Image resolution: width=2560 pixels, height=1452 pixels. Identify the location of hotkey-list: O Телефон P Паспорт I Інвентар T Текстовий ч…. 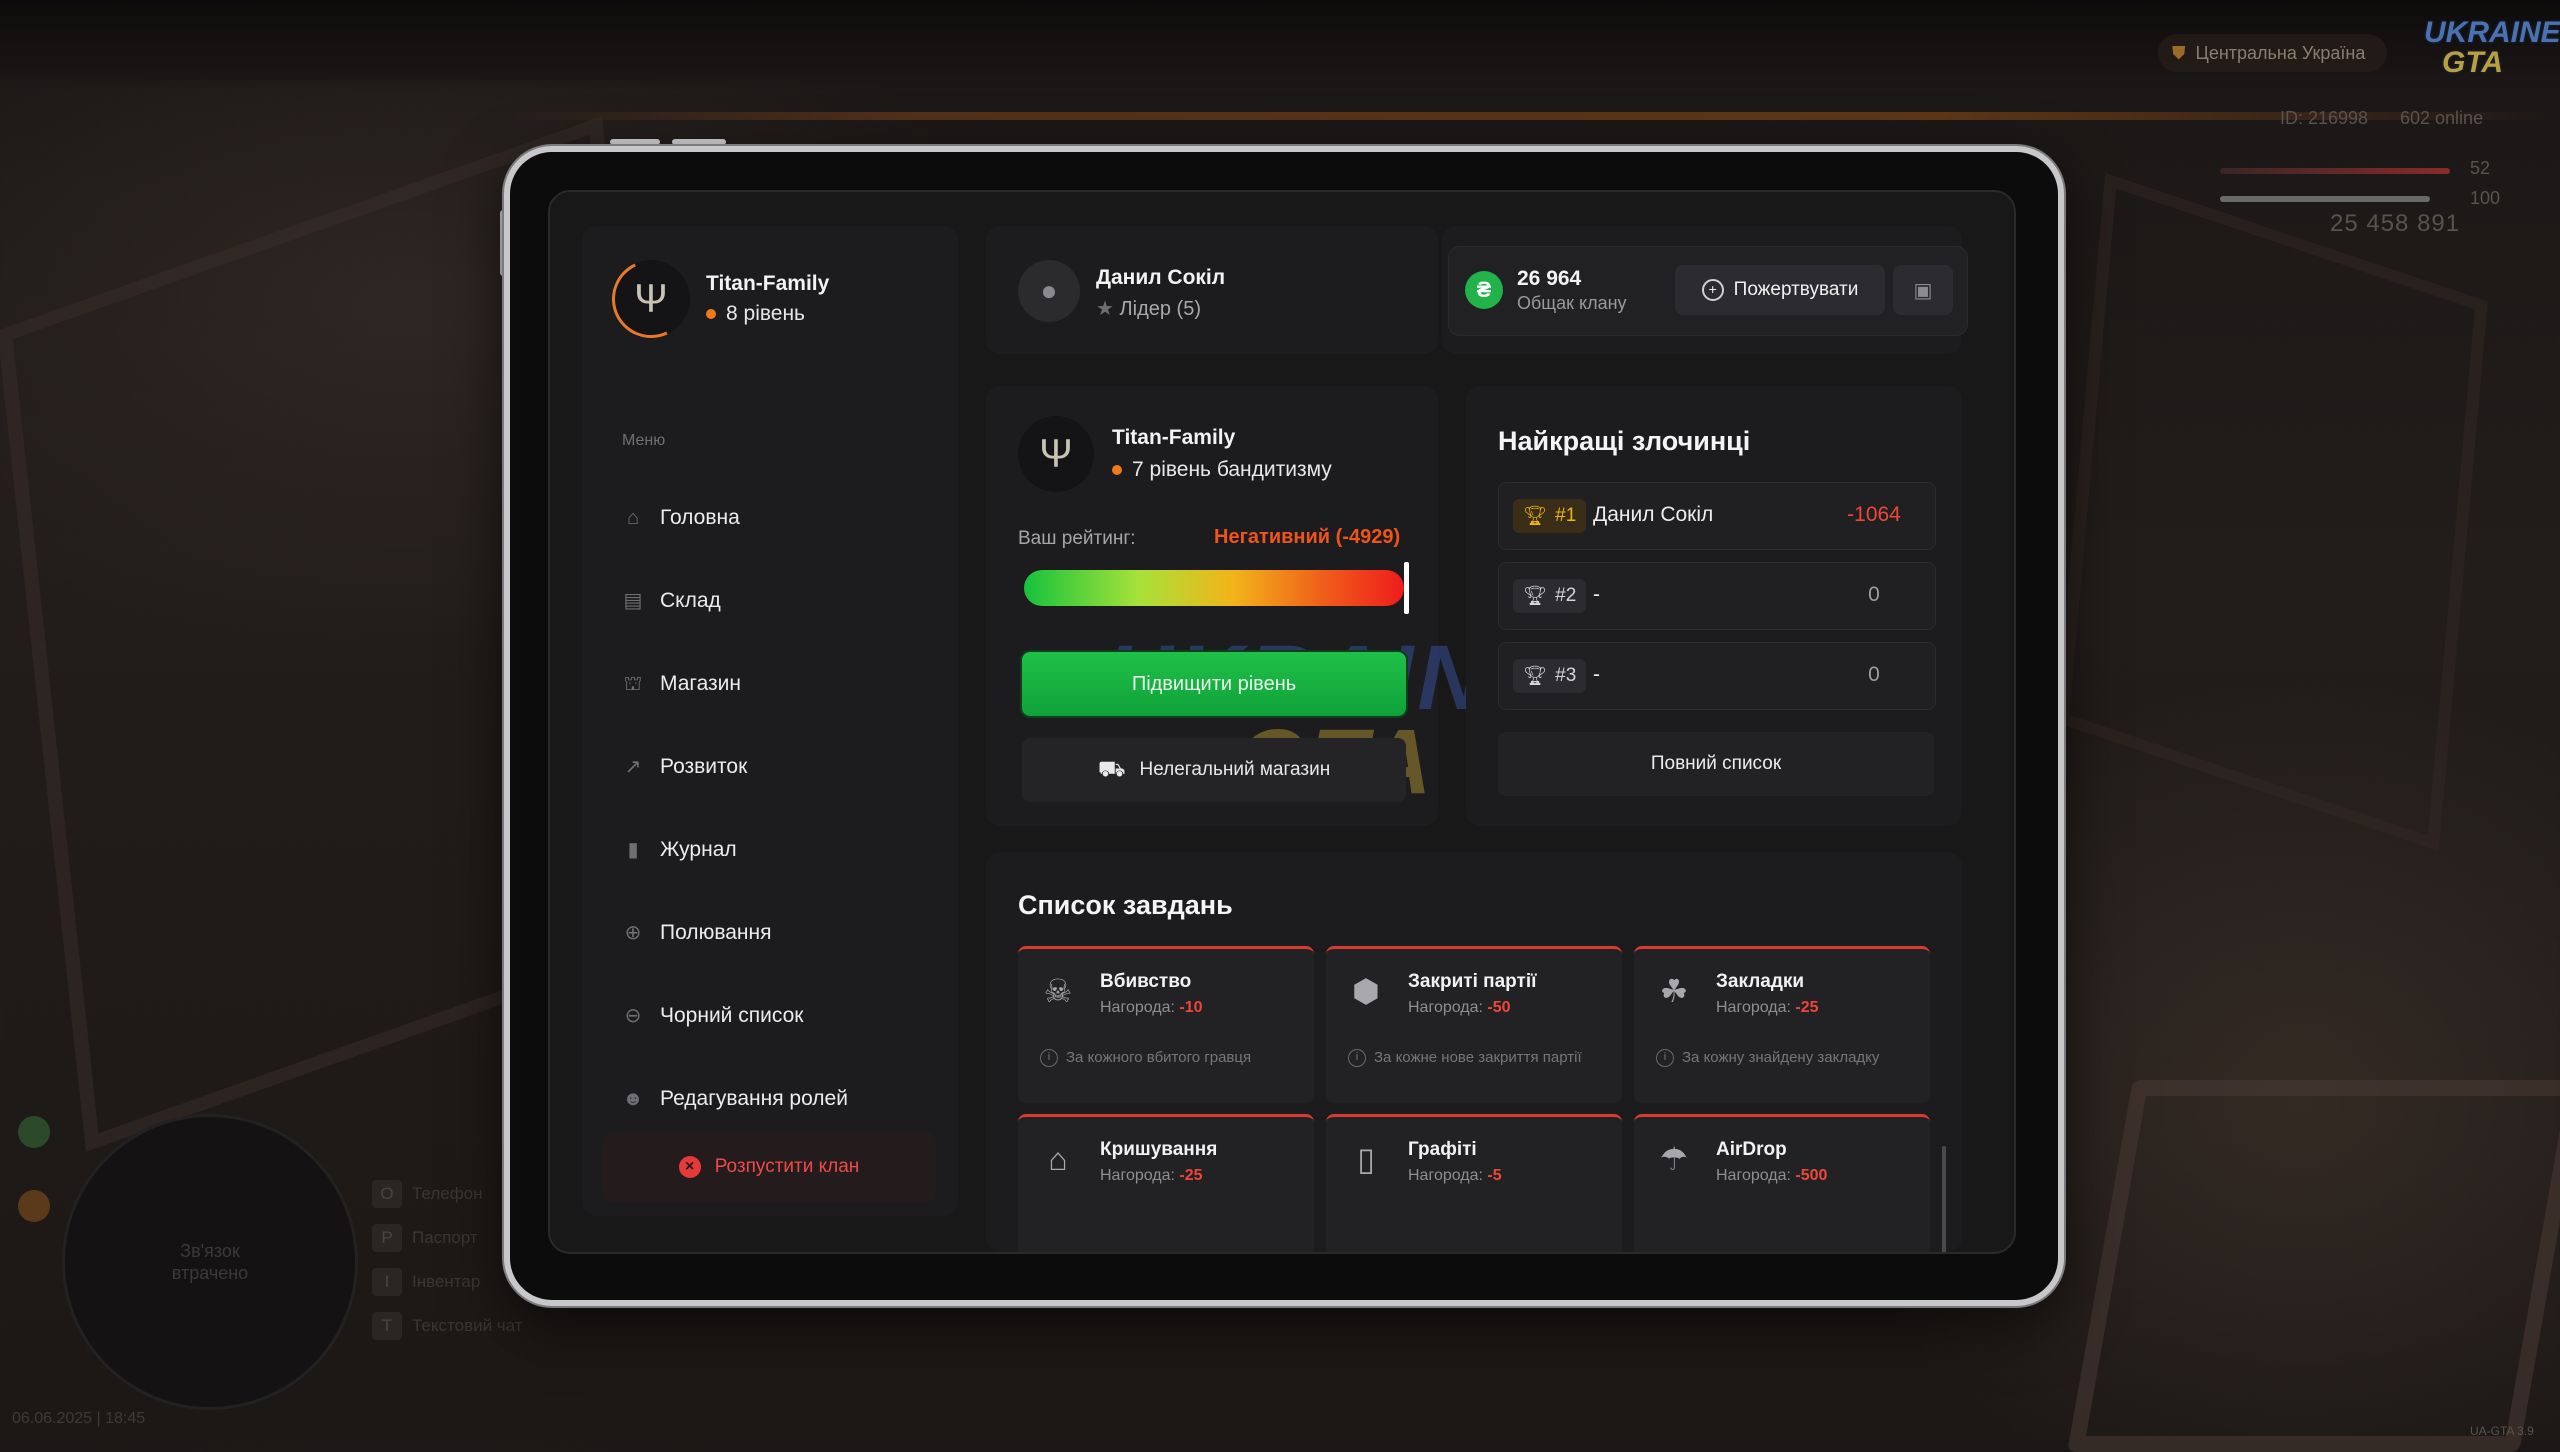
(447, 1260).